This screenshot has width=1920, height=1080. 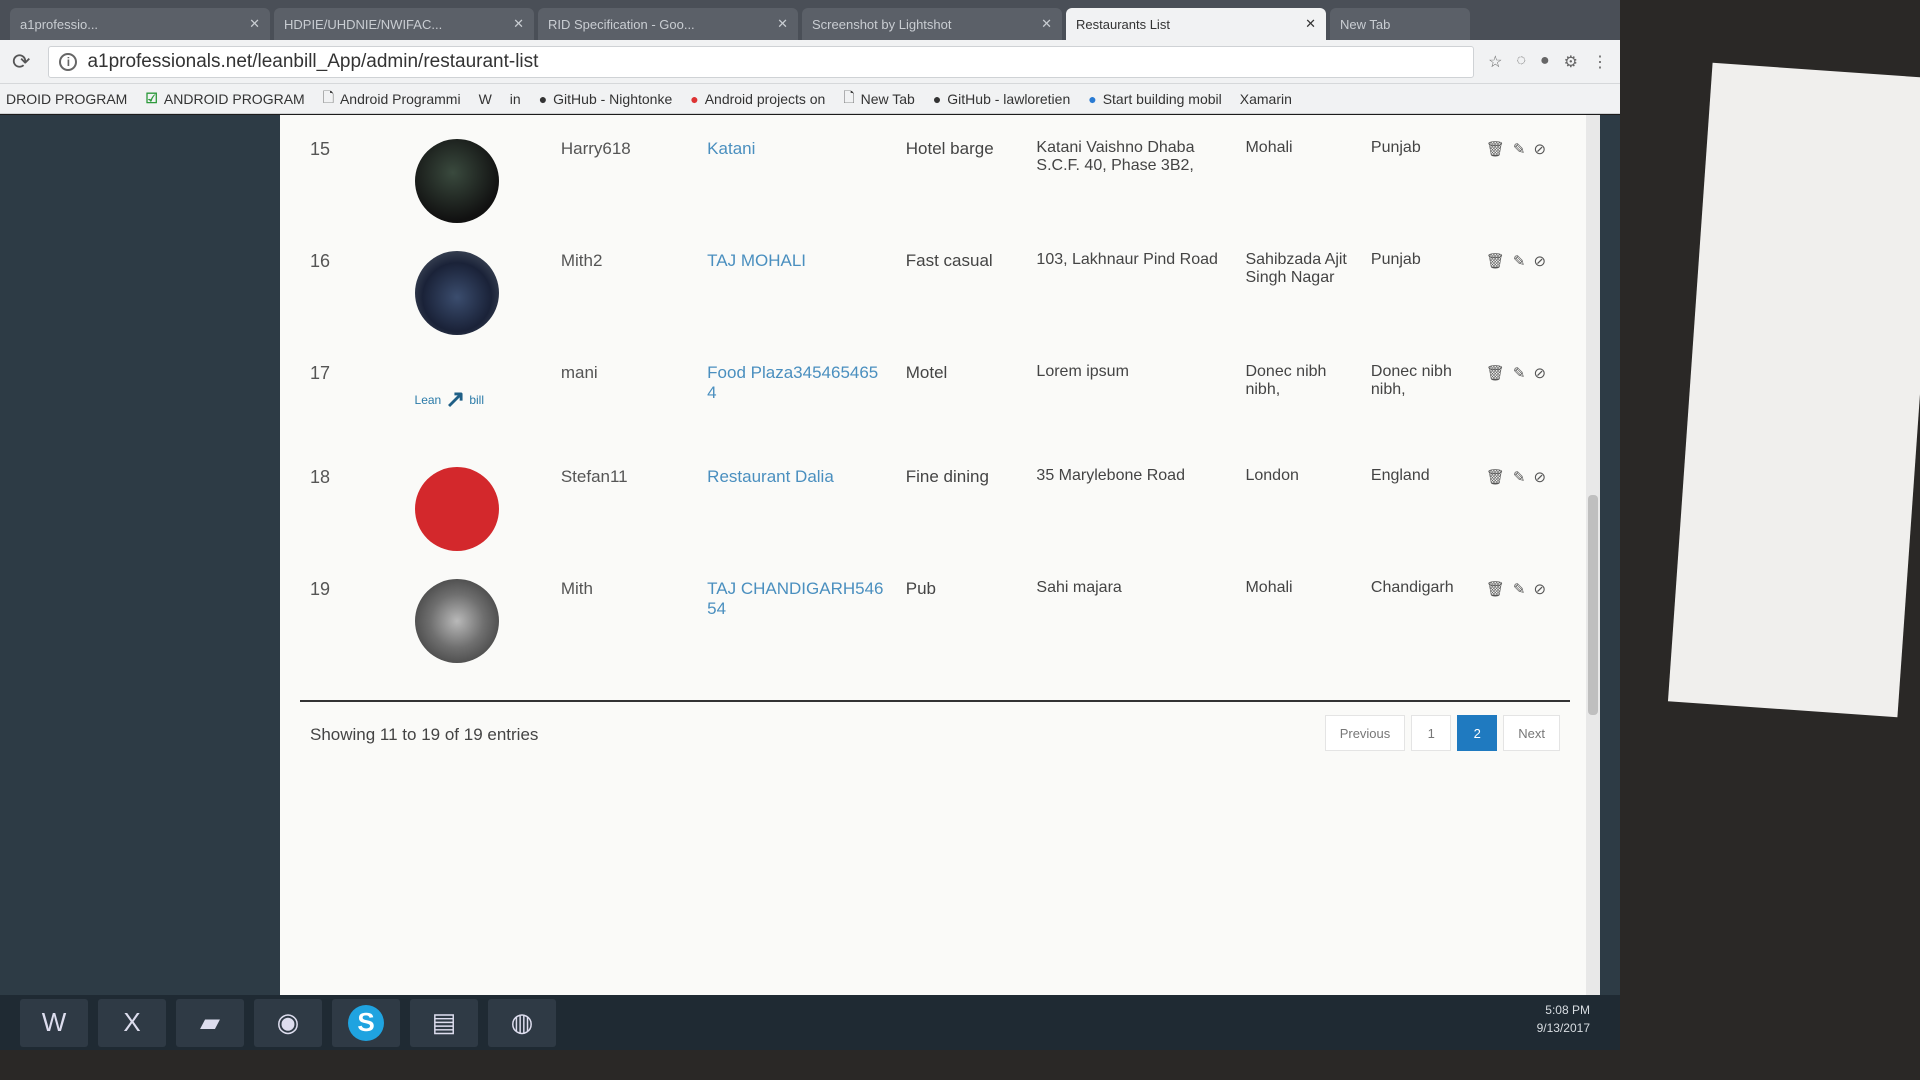 I want to click on clock-time: 5:08 PM, so click(x=1567, y=1010).